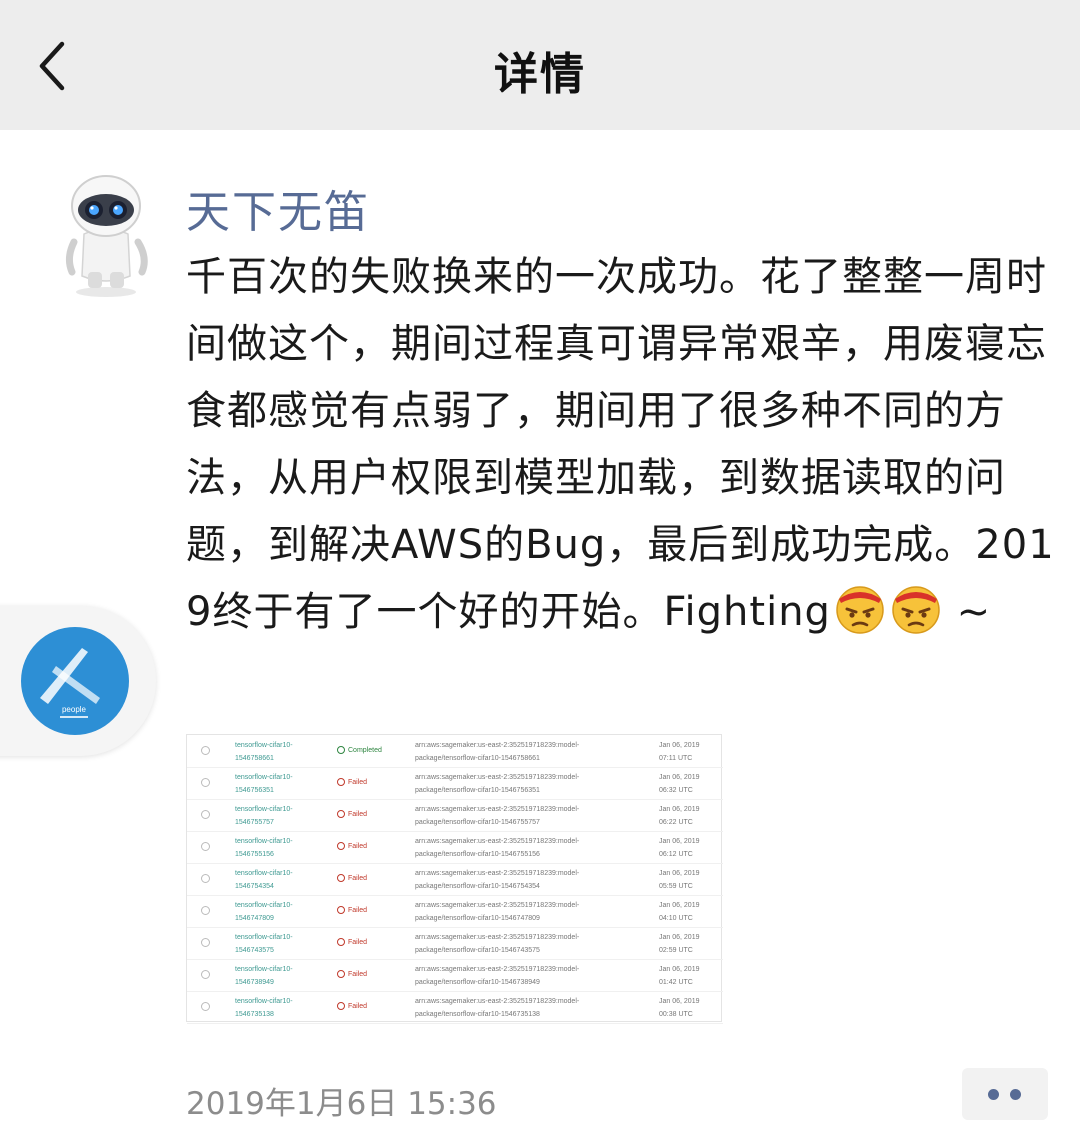 The width and height of the screenshot is (1080, 1132). I want to click on people-app-label: people, so click(74, 709).